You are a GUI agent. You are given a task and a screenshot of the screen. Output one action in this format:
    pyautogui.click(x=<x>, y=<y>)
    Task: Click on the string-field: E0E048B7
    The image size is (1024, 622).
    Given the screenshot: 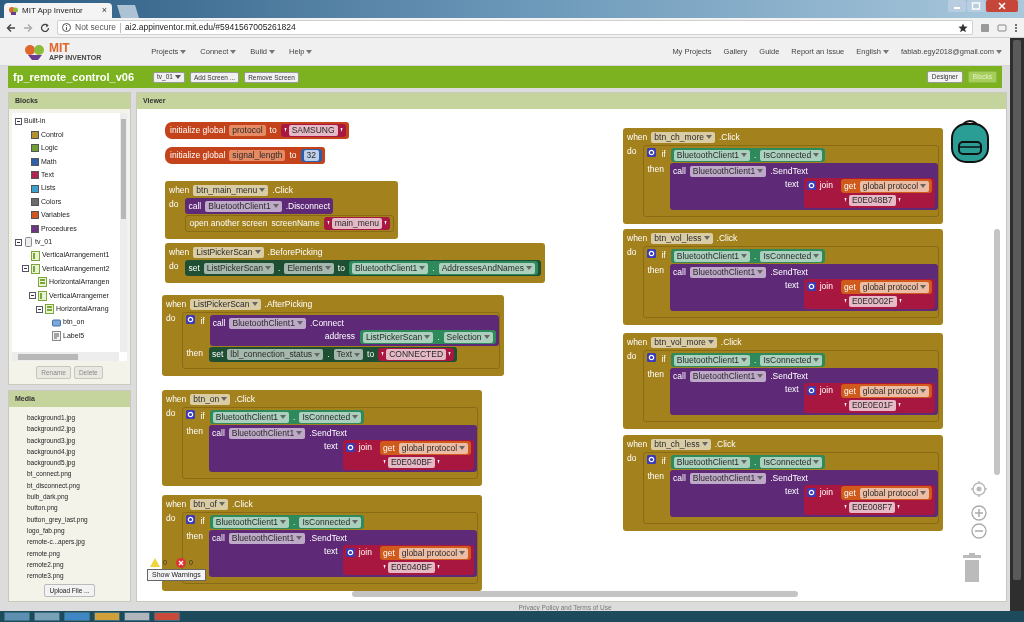 What is the action you would take?
    pyautogui.click(x=872, y=200)
    